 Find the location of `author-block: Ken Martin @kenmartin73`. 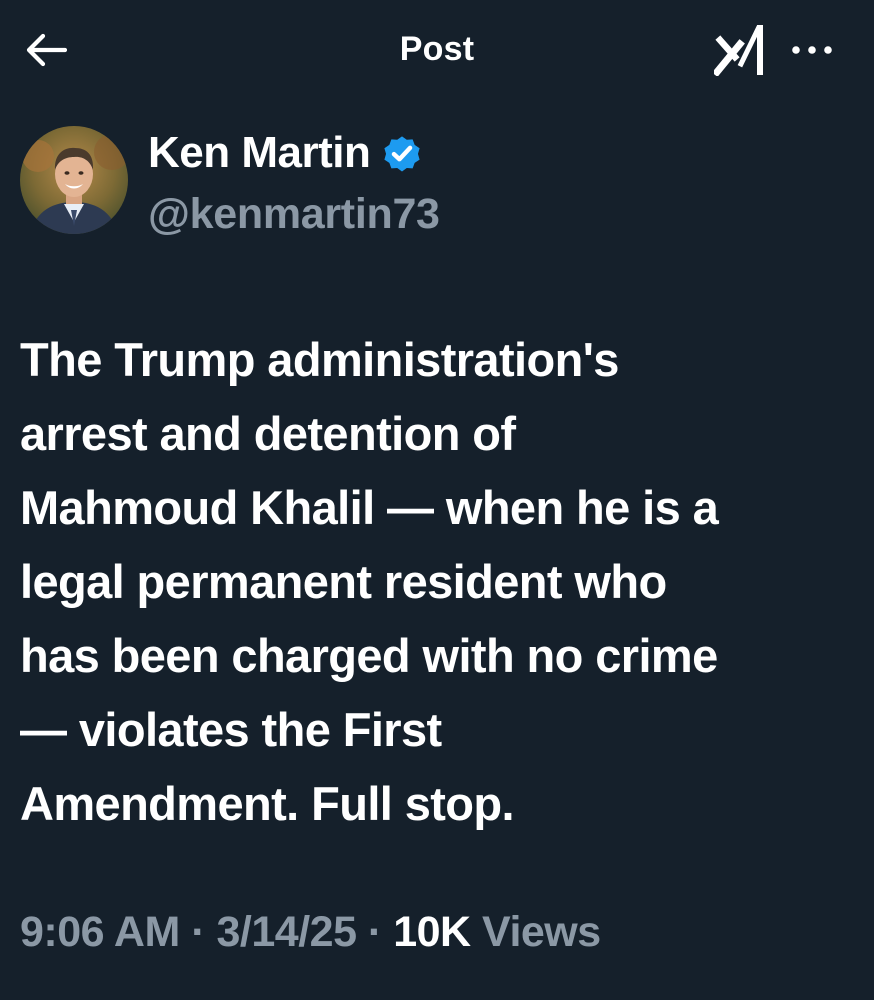

author-block: Ken Martin @kenmartin73 is located at coordinates (437, 181).